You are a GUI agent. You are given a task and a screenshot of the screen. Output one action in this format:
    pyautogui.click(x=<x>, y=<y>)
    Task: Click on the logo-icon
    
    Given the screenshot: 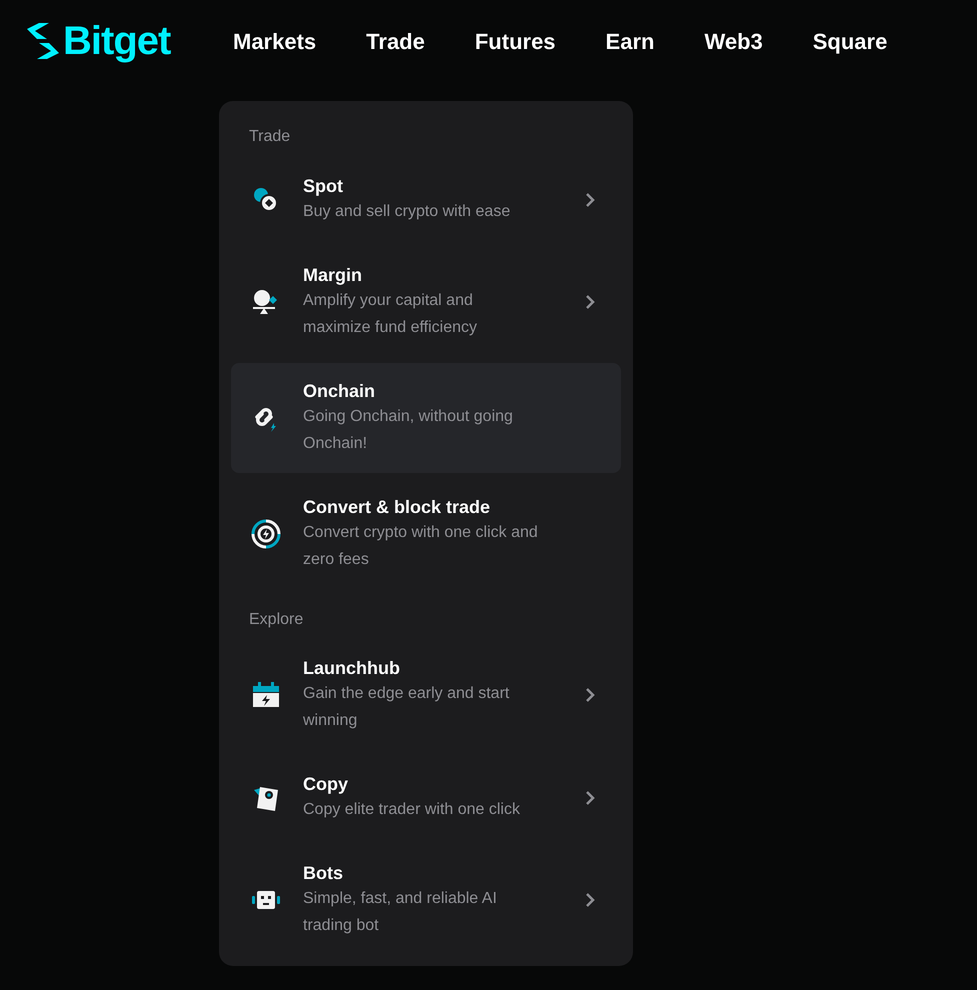 What is the action you would take?
    pyautogui.click(x=43, y=41)
    